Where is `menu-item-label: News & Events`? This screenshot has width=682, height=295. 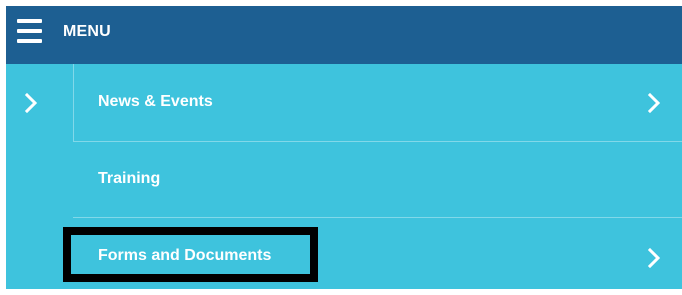
menu-item-label: News & Events is located at coordinates (155, 102).